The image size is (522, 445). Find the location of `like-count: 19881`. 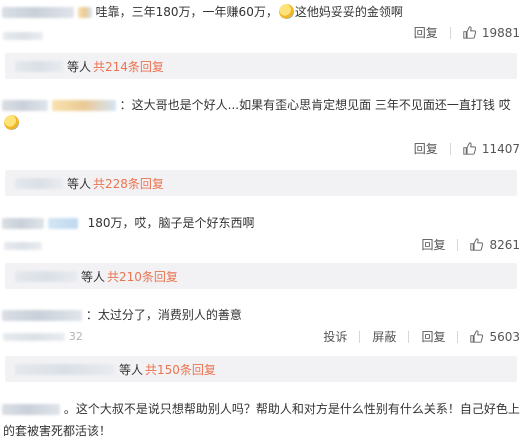

like-count: 19881 is located at coordinates (500, 32).